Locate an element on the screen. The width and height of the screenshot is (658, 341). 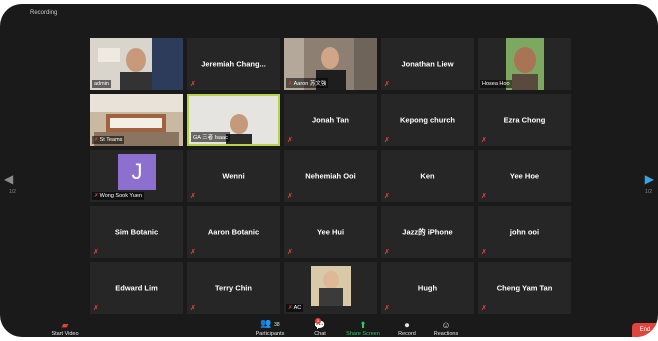
participant-tile: Aaron Botanic ✗ is located at coordinates (233, 232).